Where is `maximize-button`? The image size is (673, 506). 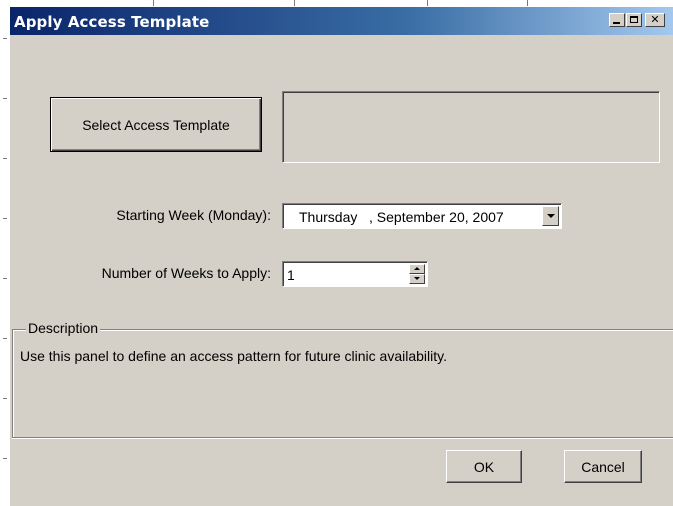 maximize-button is located at coordinates (634, 20).